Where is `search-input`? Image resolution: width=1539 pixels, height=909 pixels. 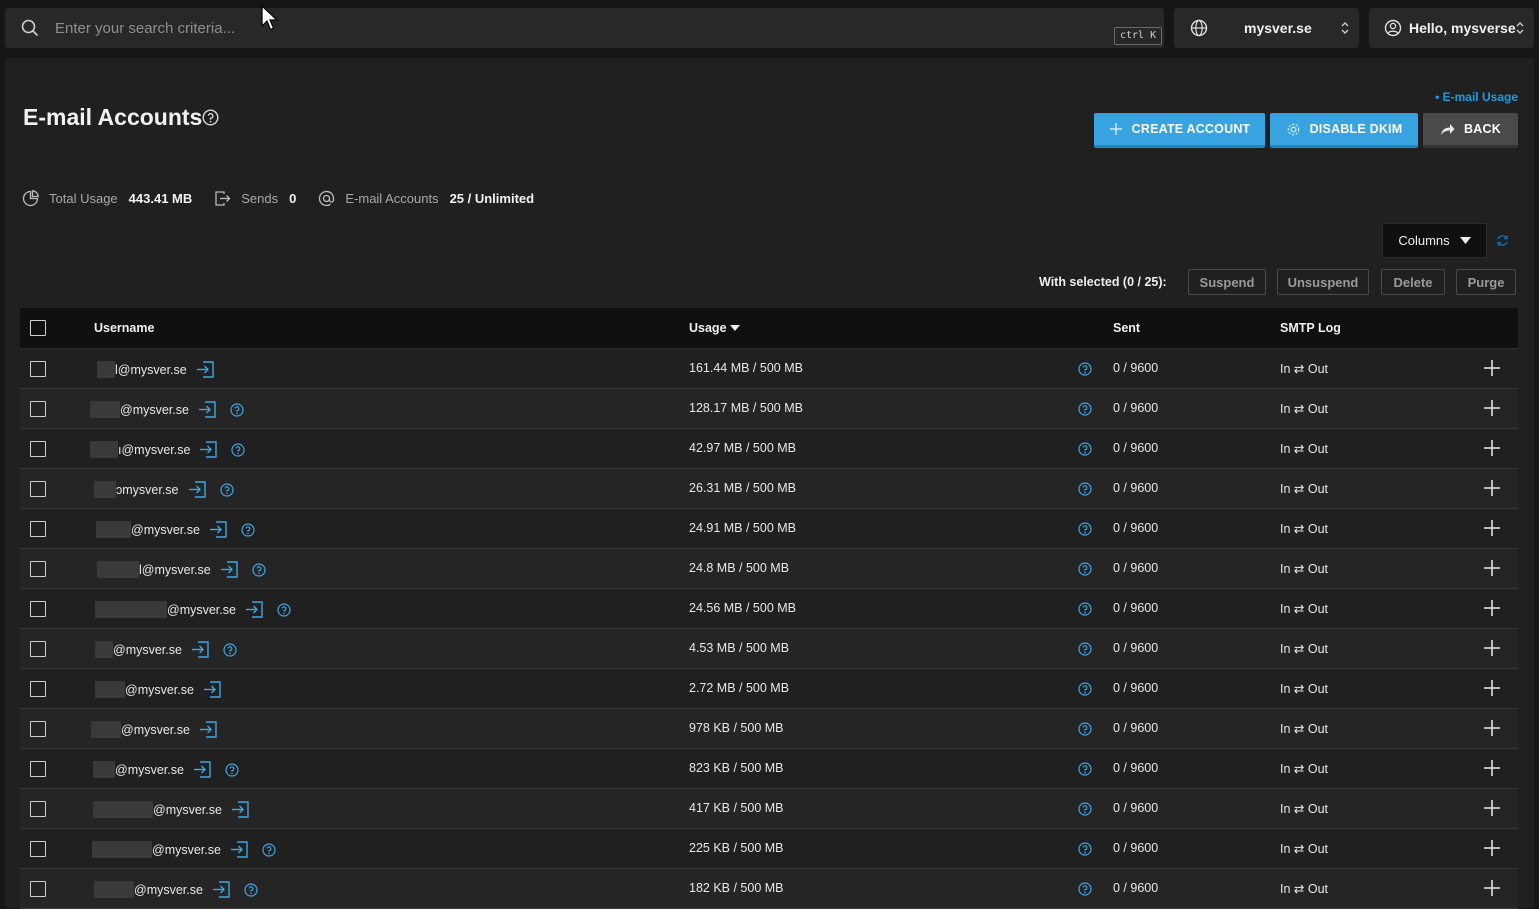
search-input is located at coordinates (505, 28).